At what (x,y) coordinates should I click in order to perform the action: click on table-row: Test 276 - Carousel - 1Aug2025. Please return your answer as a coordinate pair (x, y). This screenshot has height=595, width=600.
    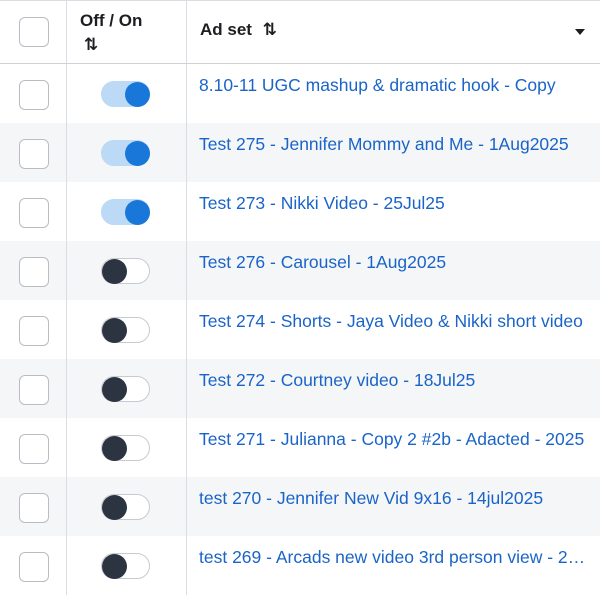
    Looking at the image, I should click on (300, 270).